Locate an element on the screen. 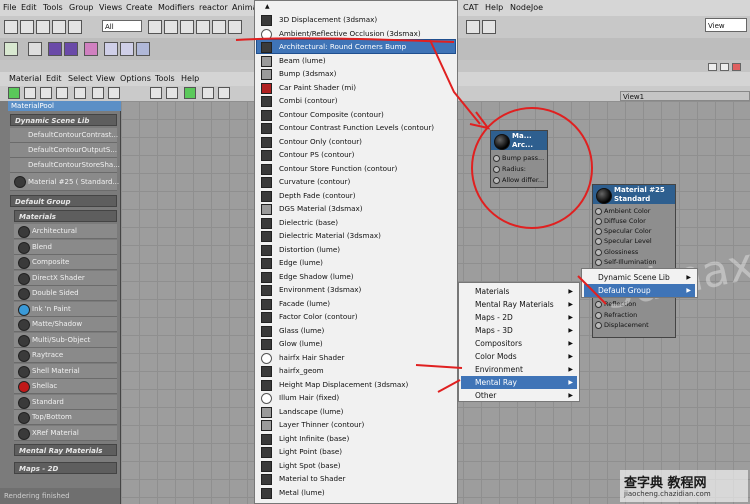 The width and height of the screenshot is (750, 504). annotation-arrow is located at coordinates (455, 82).